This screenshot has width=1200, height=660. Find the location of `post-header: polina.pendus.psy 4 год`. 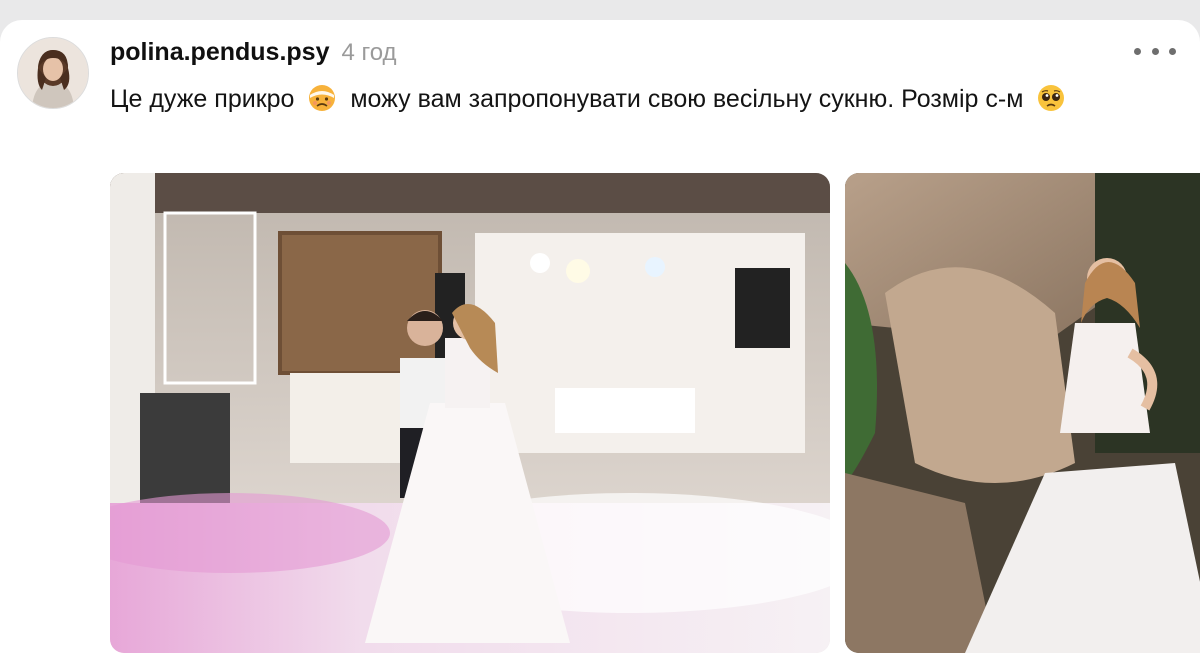

post-header: polina.pendus.psy 4 год is located at coordinates (253, 52).